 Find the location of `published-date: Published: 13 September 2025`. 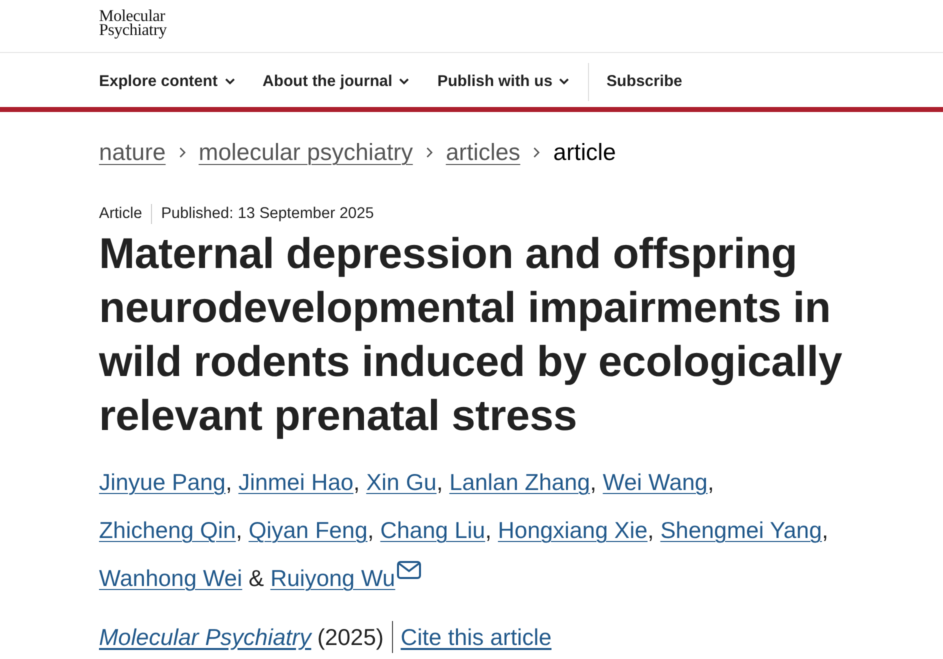

published-date: Published: 13 September 2025 is located at coordinates (267, 214).